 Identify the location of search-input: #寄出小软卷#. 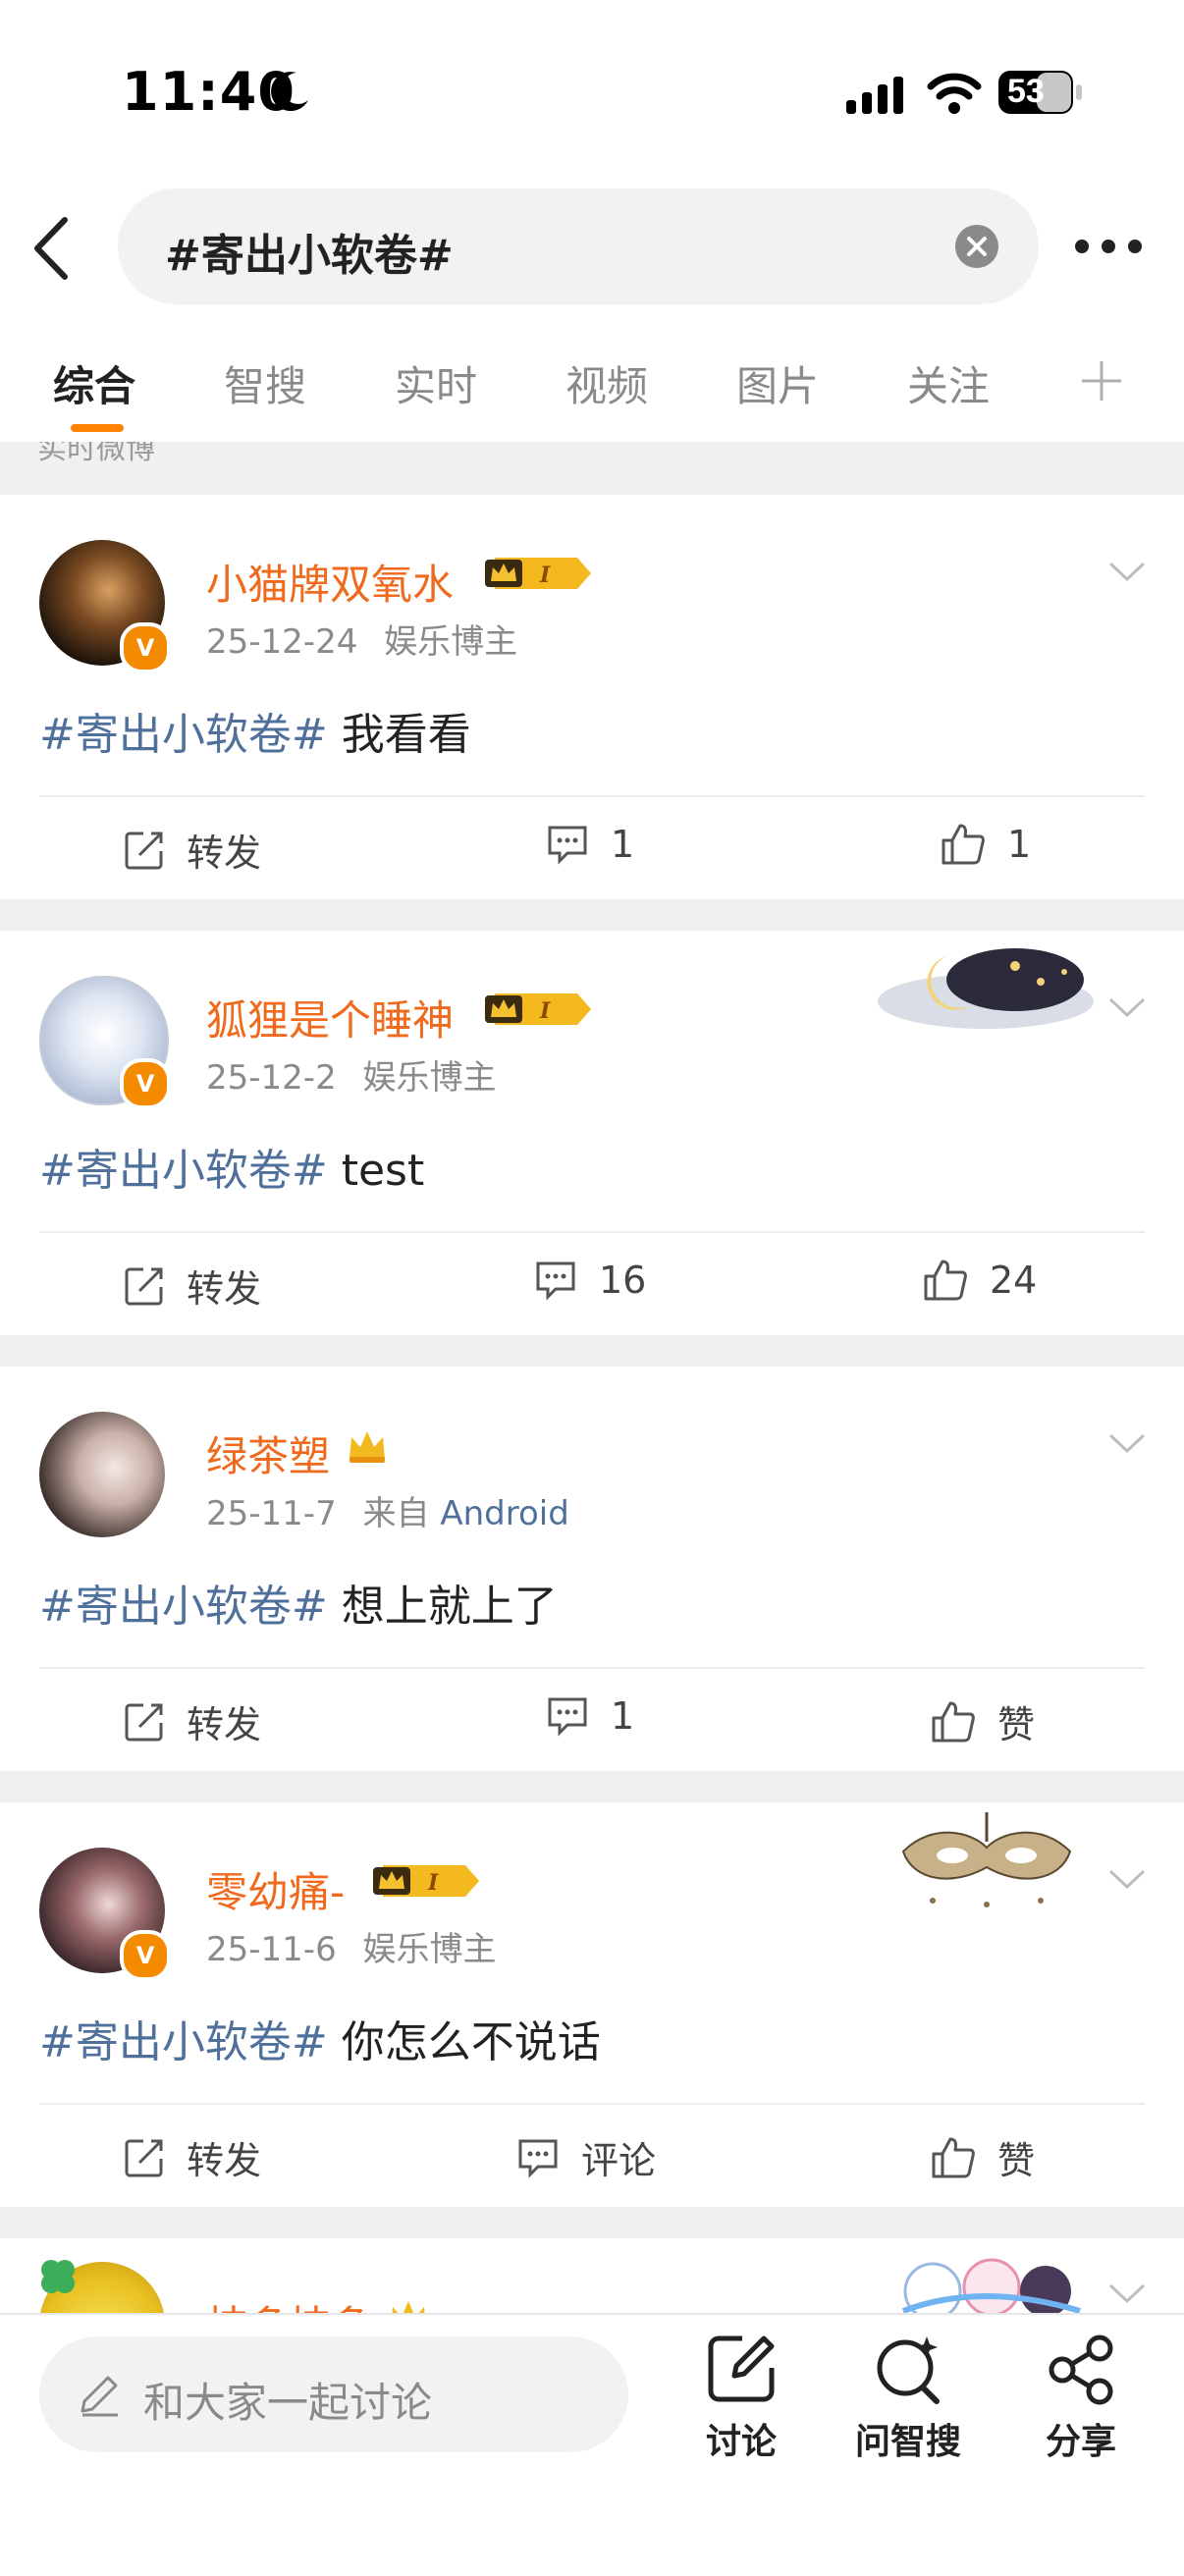
(578, 246).